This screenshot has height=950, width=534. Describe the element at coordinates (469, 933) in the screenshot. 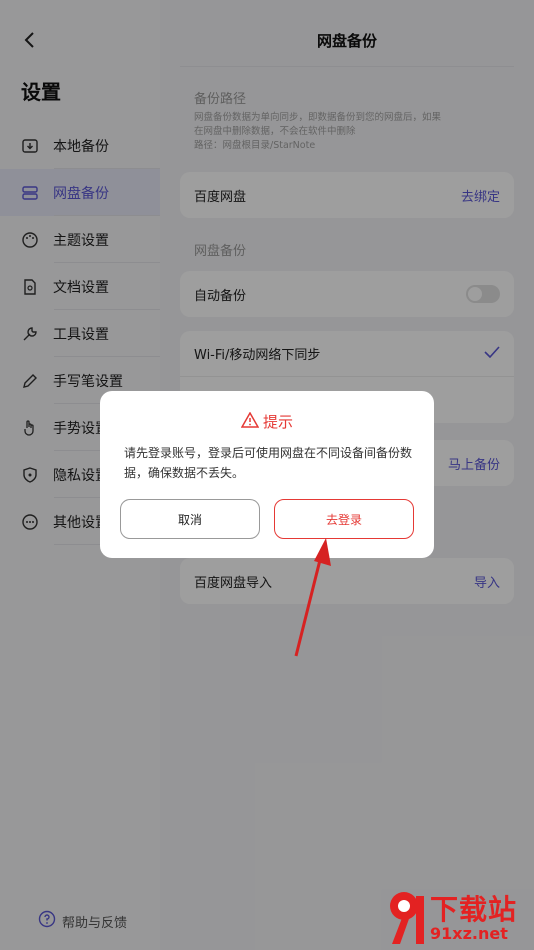

I see `watermark-text-bottom: 91xz.net` at that location.